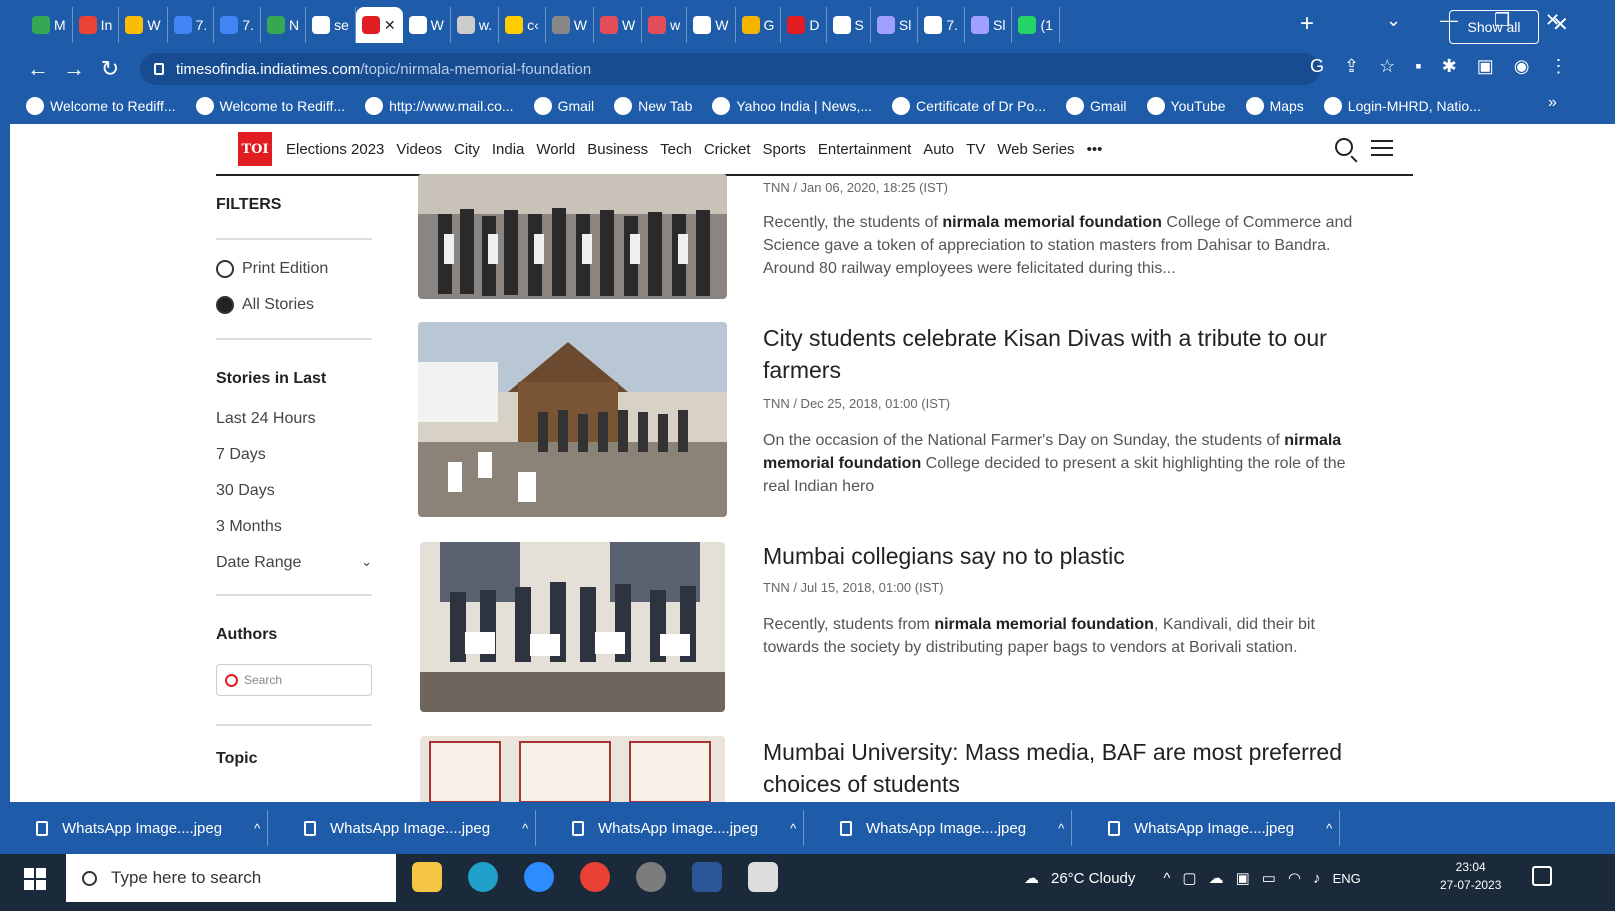  What do you see at coordinates (1552, 103) in the screenshot?
I see `bookmarks-overflow-icon: »` at bounding box center [1552, 103].